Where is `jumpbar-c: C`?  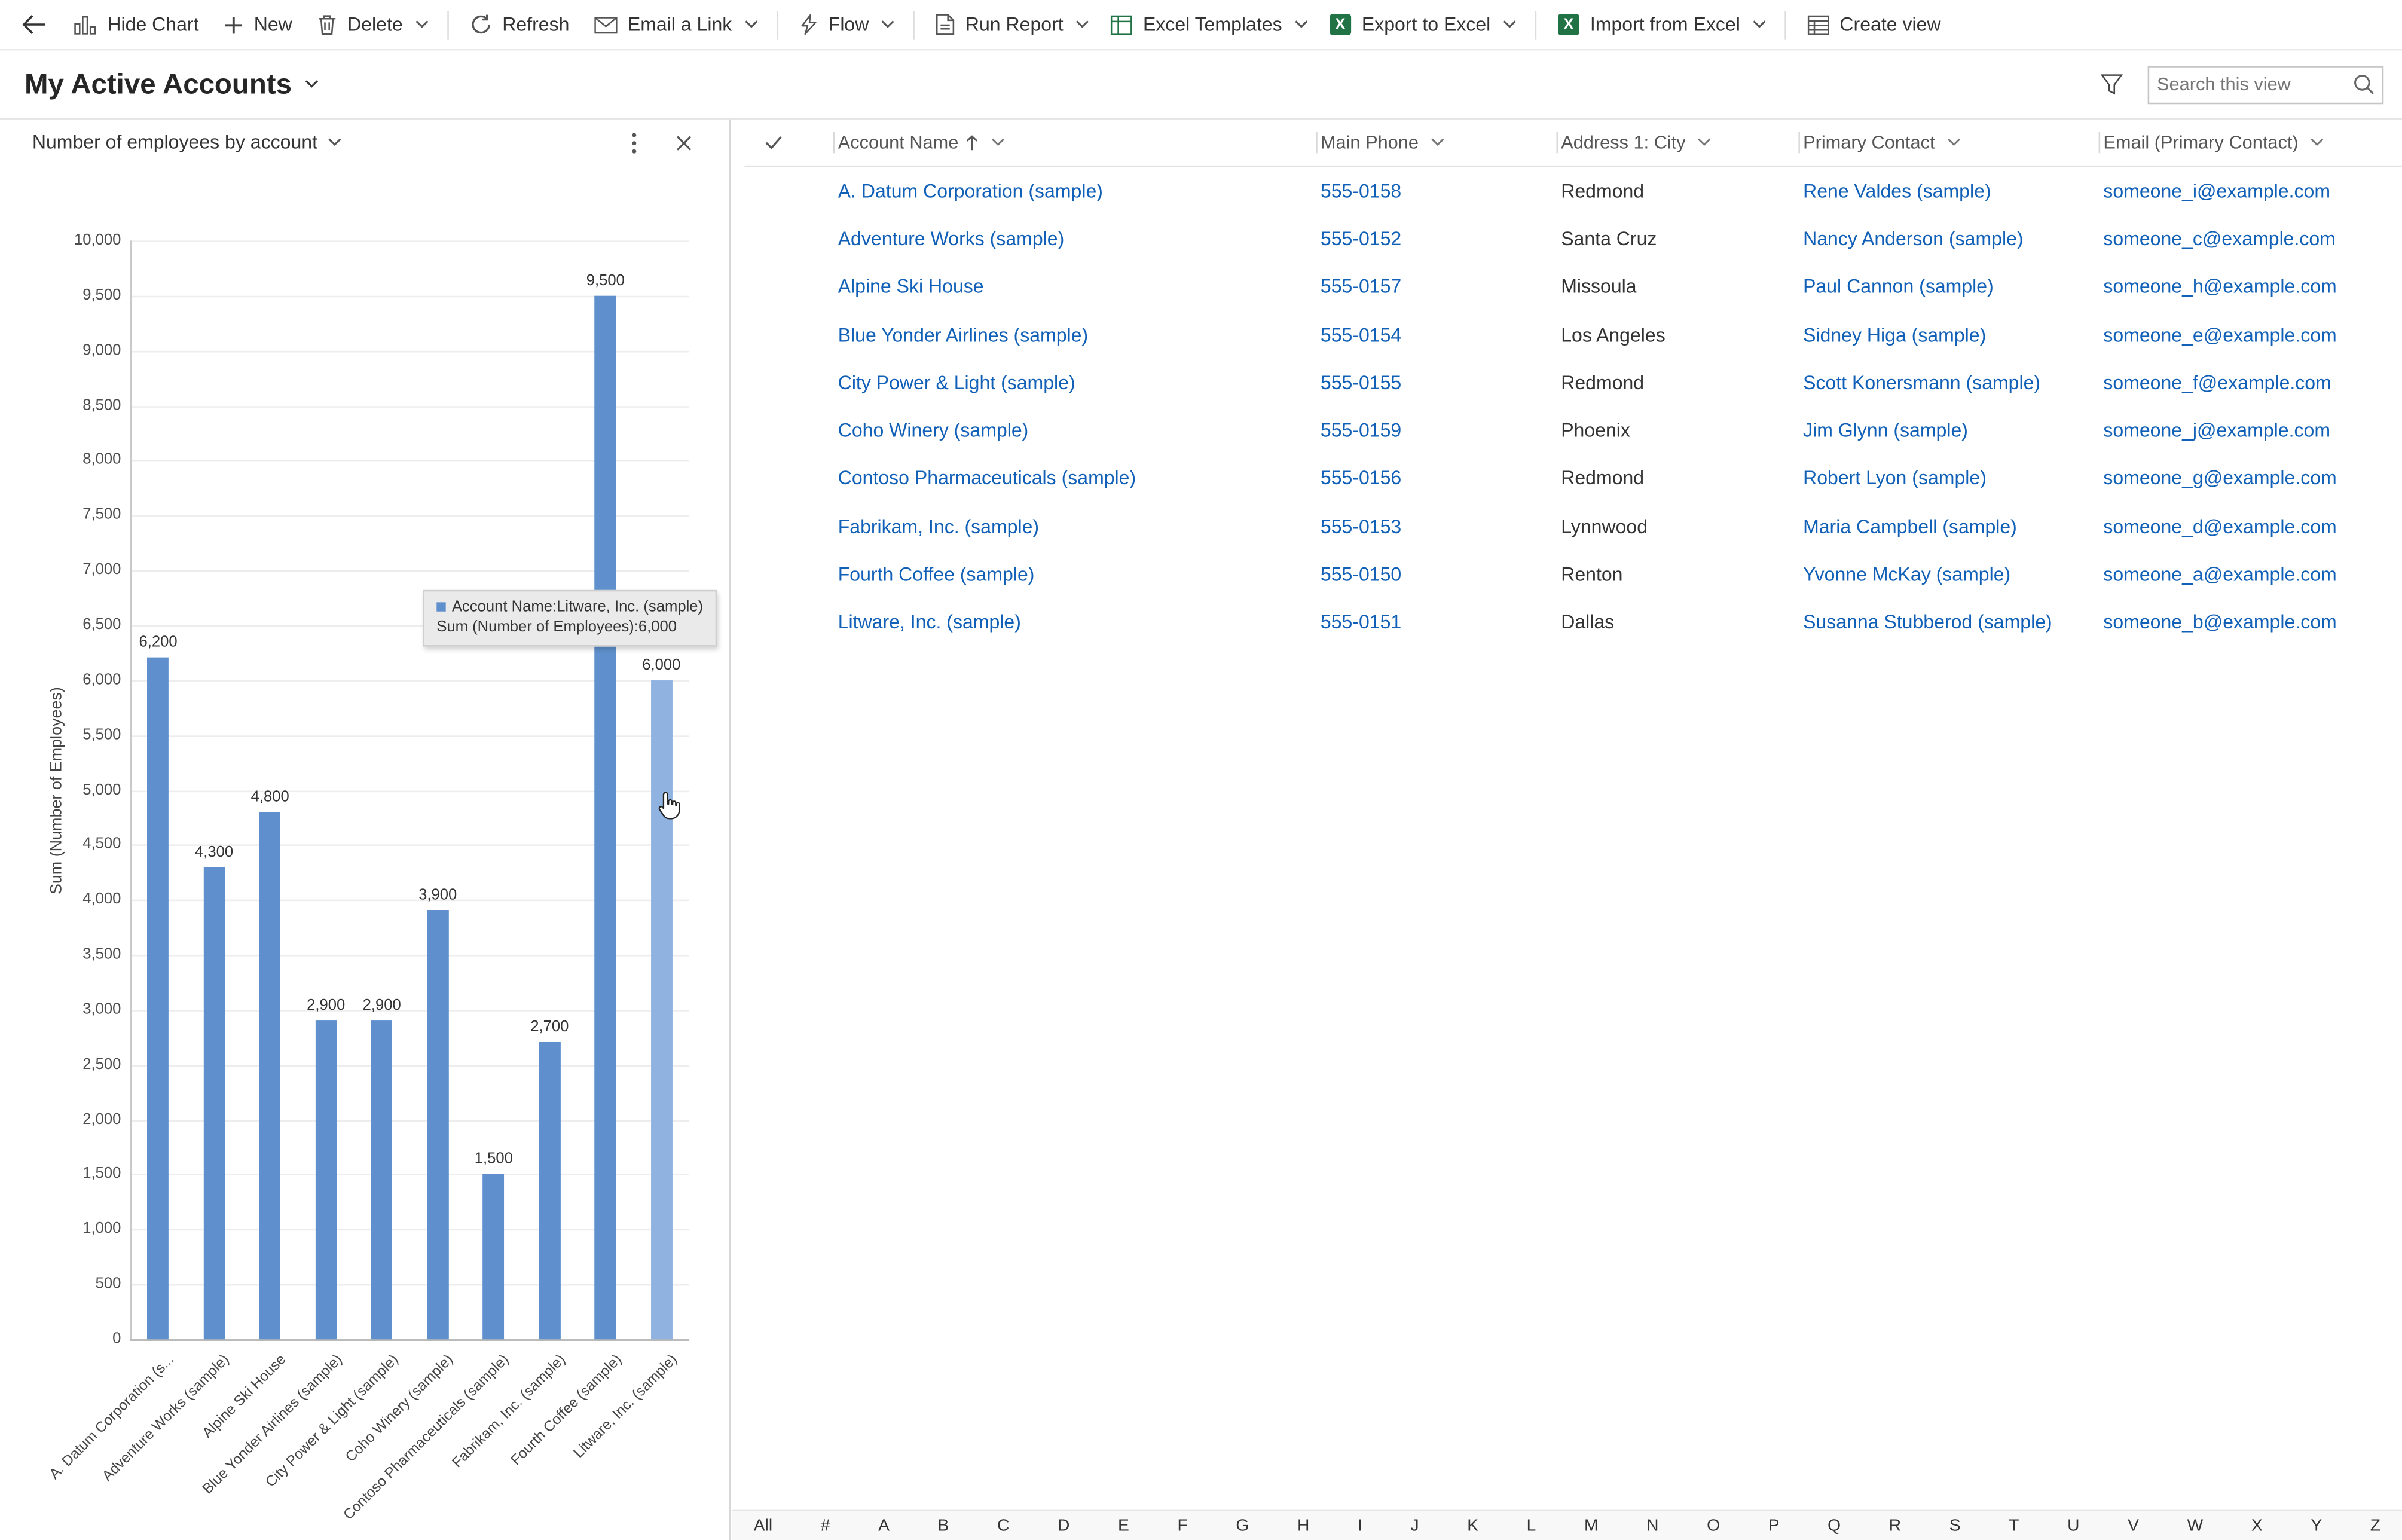 jumpbar-c: C is located at coordinates (1003, 1525).